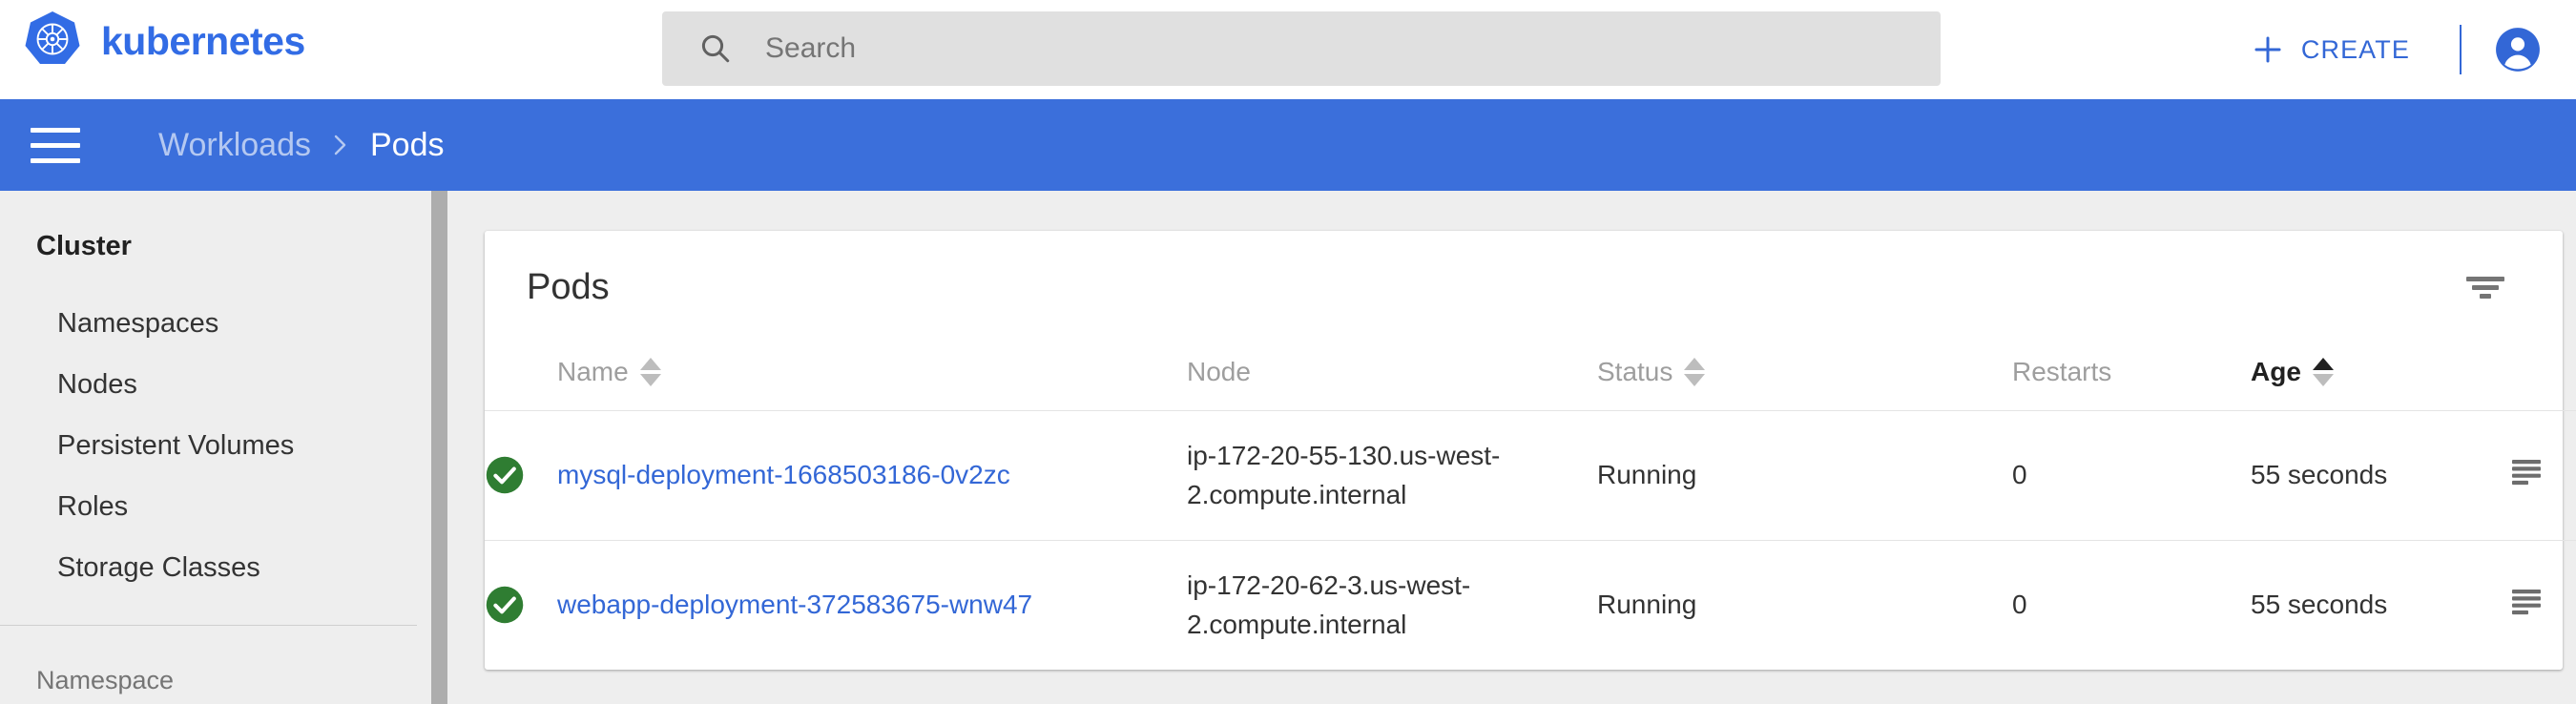 The height and width of the screenshot is (704, 2576). Describe the element at coordinates (215, 506) in the screenshot. I see `sidebar-item-roles: Roles` at that location.